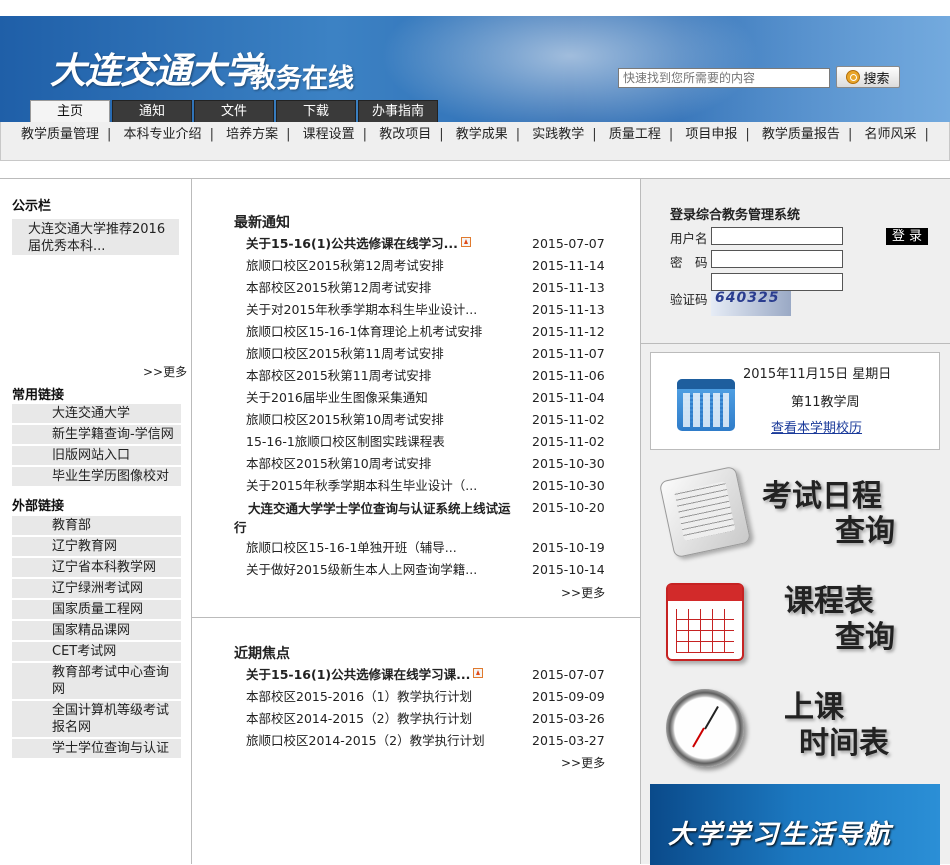  I want to click on news-row: 大连交通大学学士学位查询与认证系统上线试运行 2015-10-20, so click(424, 517).